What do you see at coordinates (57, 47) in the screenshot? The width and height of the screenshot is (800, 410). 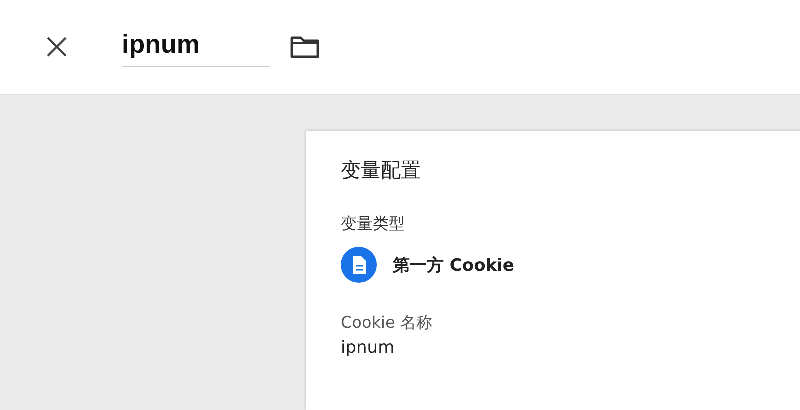 I see `close-icon` at bounding box center [57, 47].